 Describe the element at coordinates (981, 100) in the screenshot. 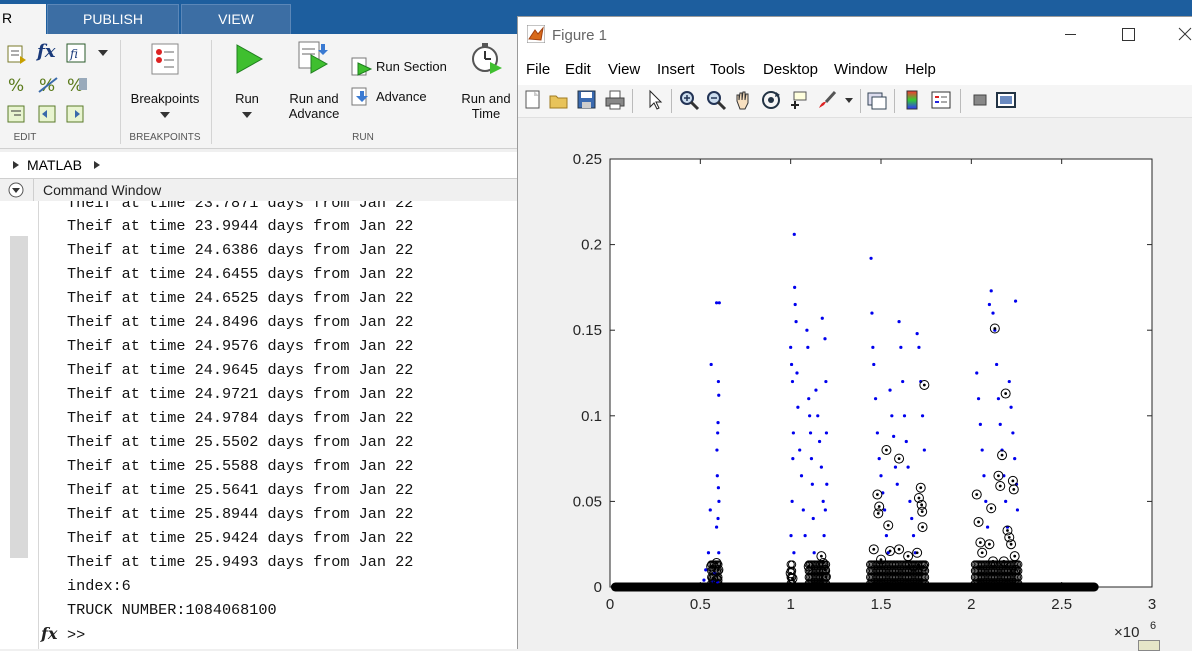

I see `hide-plot-tools-icon` at that location.